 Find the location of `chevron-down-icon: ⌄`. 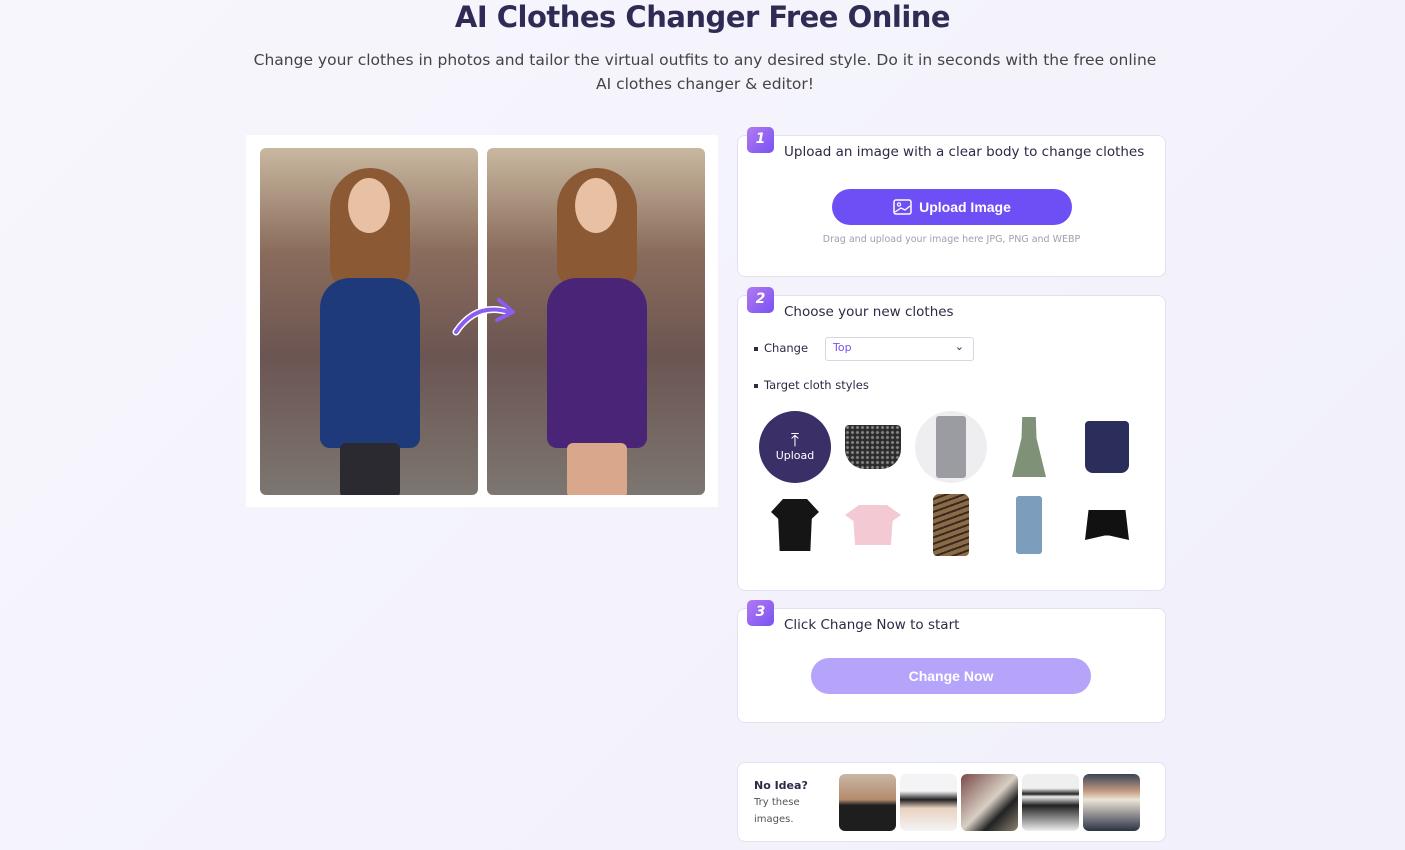

chevron-down-icon: ⌄ is located at coordinates (959, 346).